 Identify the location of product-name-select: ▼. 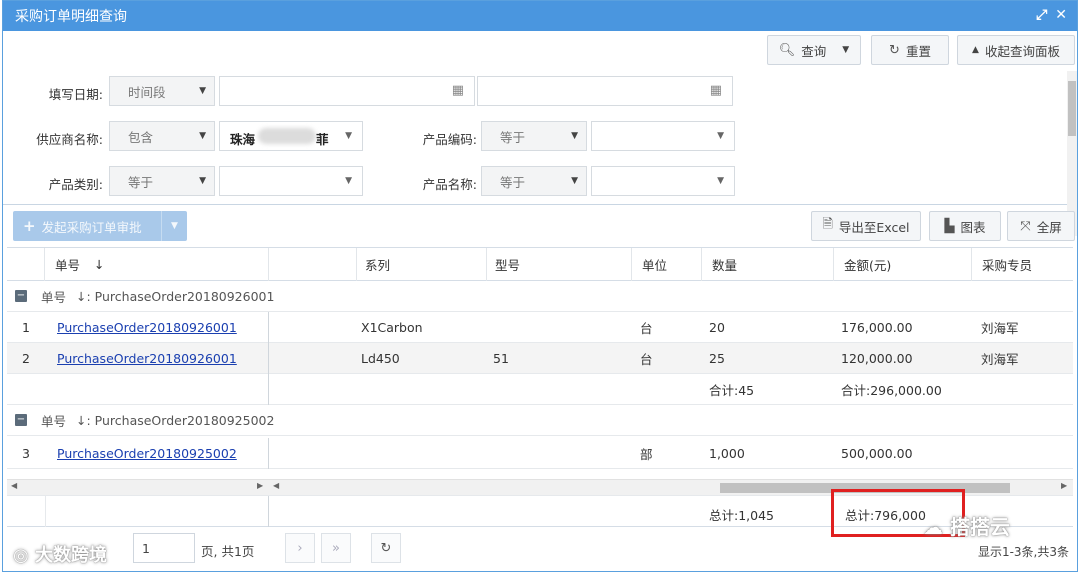
(663, 181).